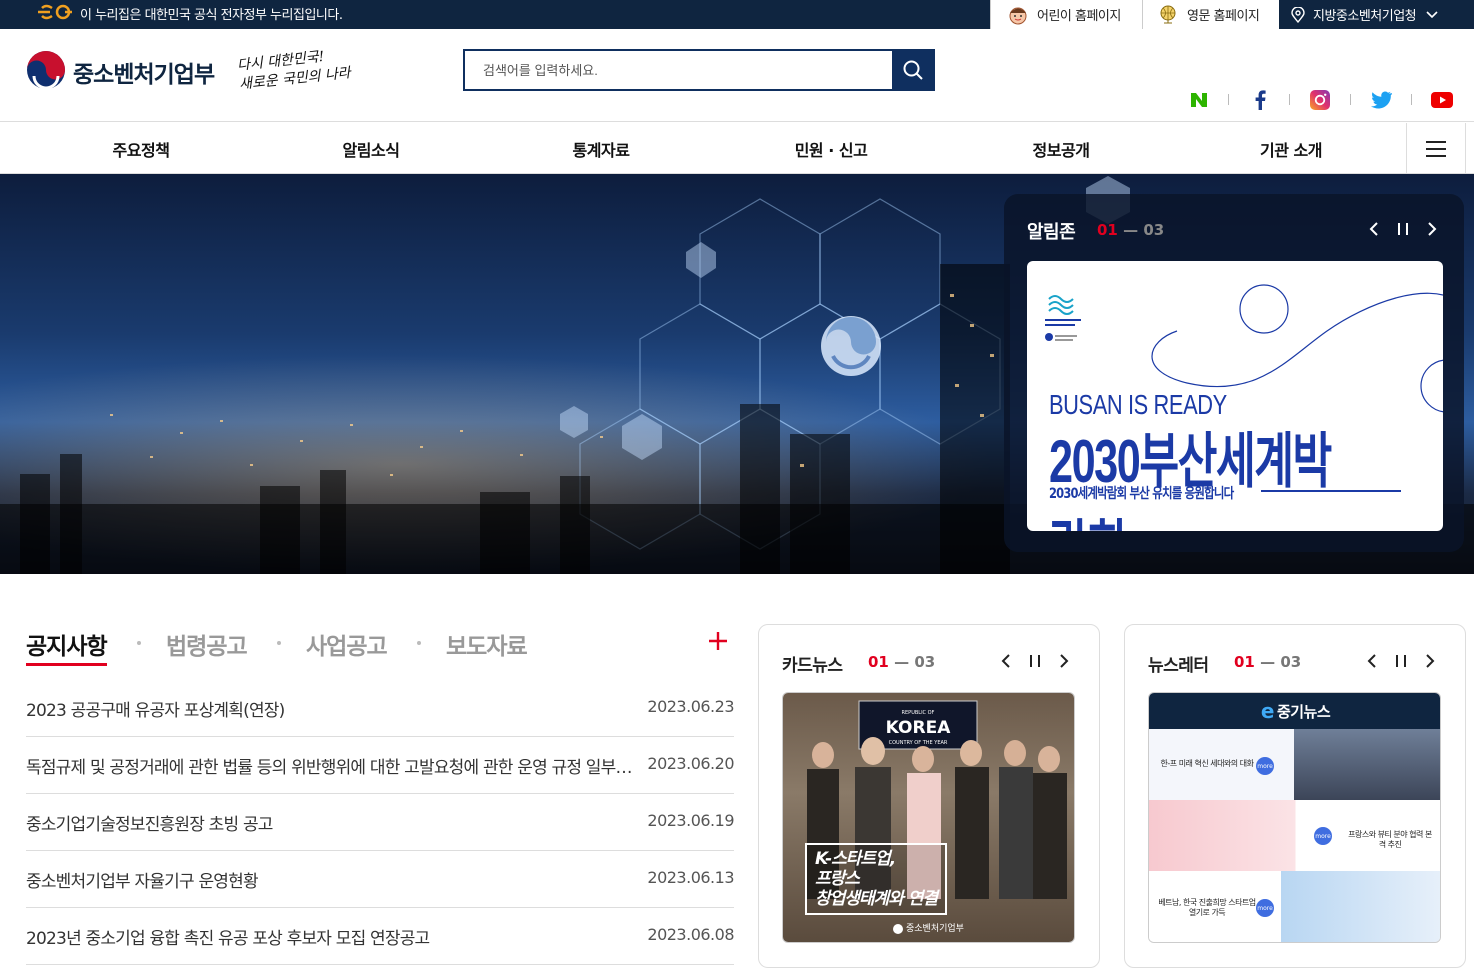 Image resolution: width=1474 pixels, height=978 pixels. Describe the element at coordinates (1390, 839) in the screenshot. I see `story-2-text: 프랑스와 뷰티 분야 협력 본격 추진` at that location.